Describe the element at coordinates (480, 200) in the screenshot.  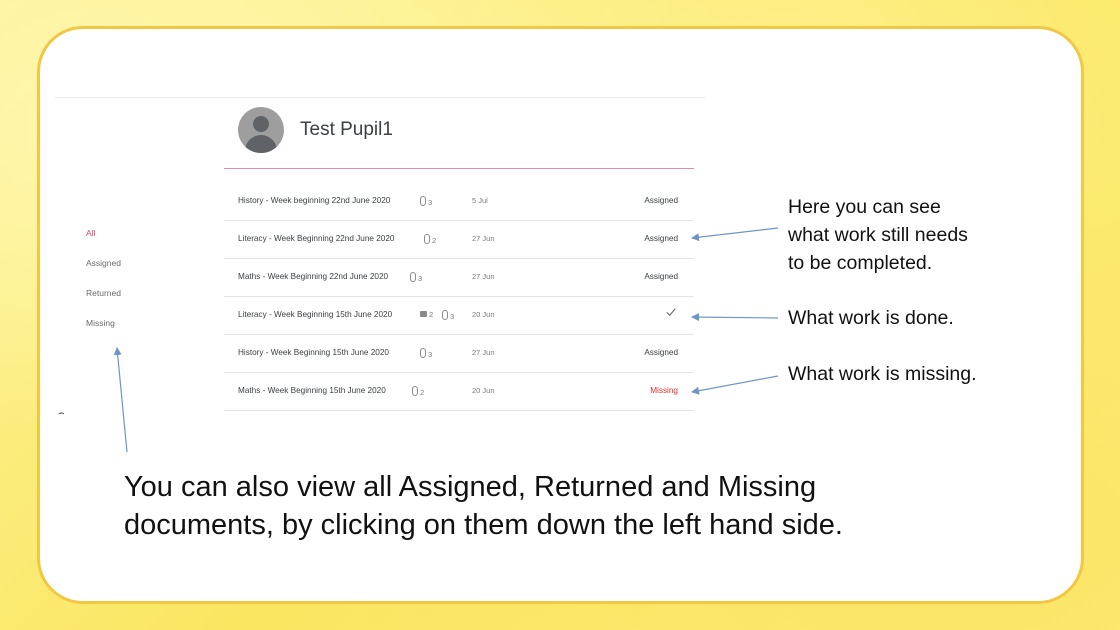
I see `due-date: 5 Jul` at that location.